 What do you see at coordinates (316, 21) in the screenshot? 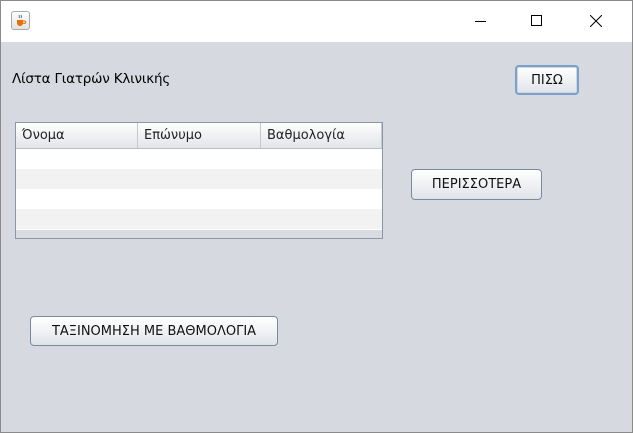
I see `title-bar` at bounding box center [316, 21].